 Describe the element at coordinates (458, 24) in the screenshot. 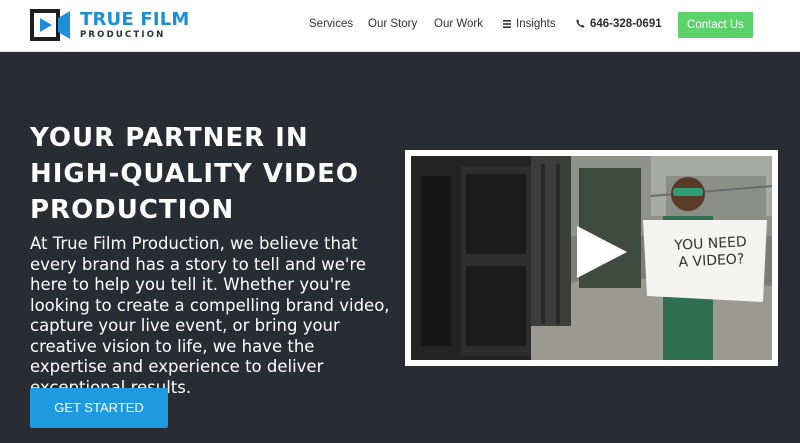

I see `nav-our-work: Our Work` at that location.